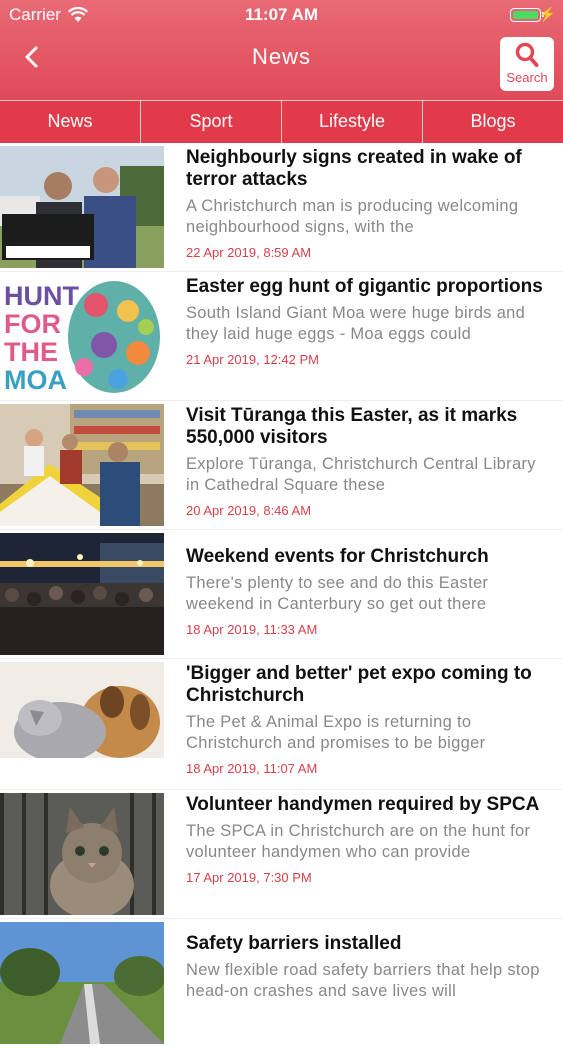 Image resolution: width=563 pixels, height=1048 pixels. I want to click on egg-text-moa: MOA, so click(35, 380).